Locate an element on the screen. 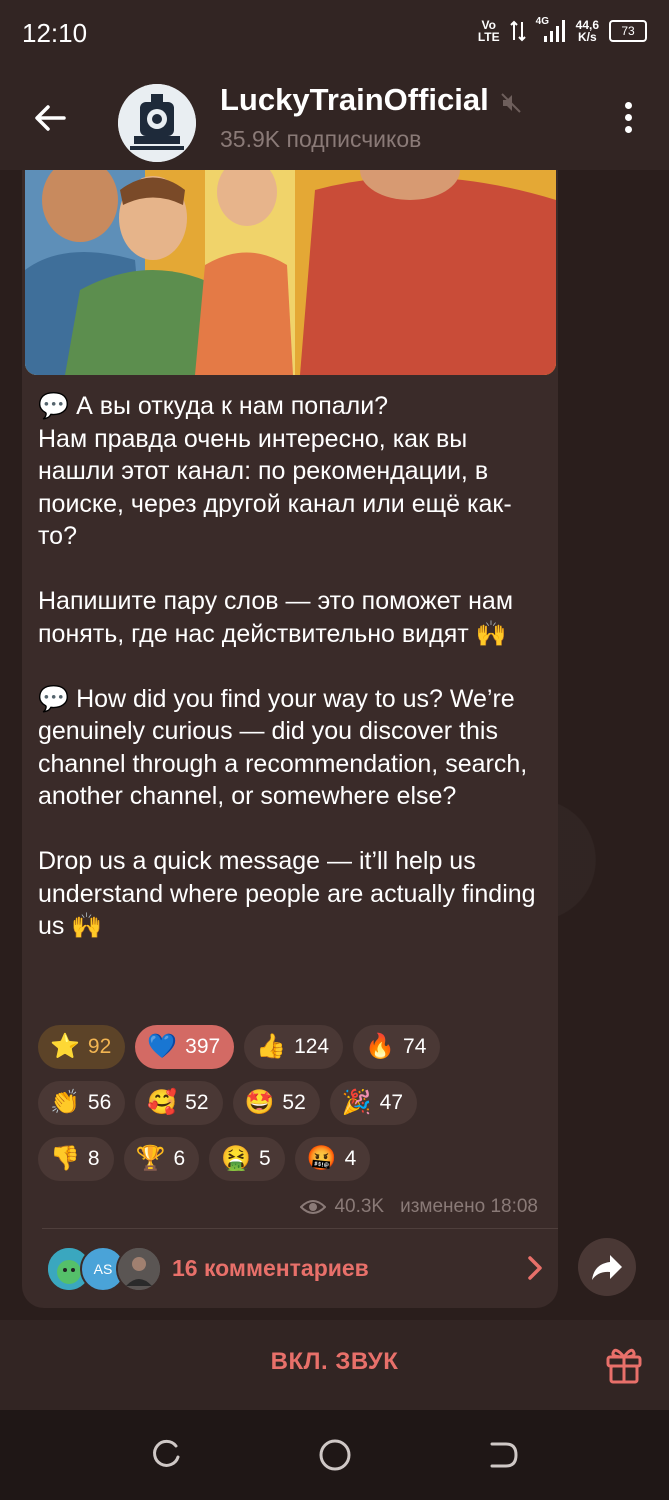 This screenshot has height=1500, width=669. comments-button: AS 16 комментариев is located at coordinates (296, 1268).